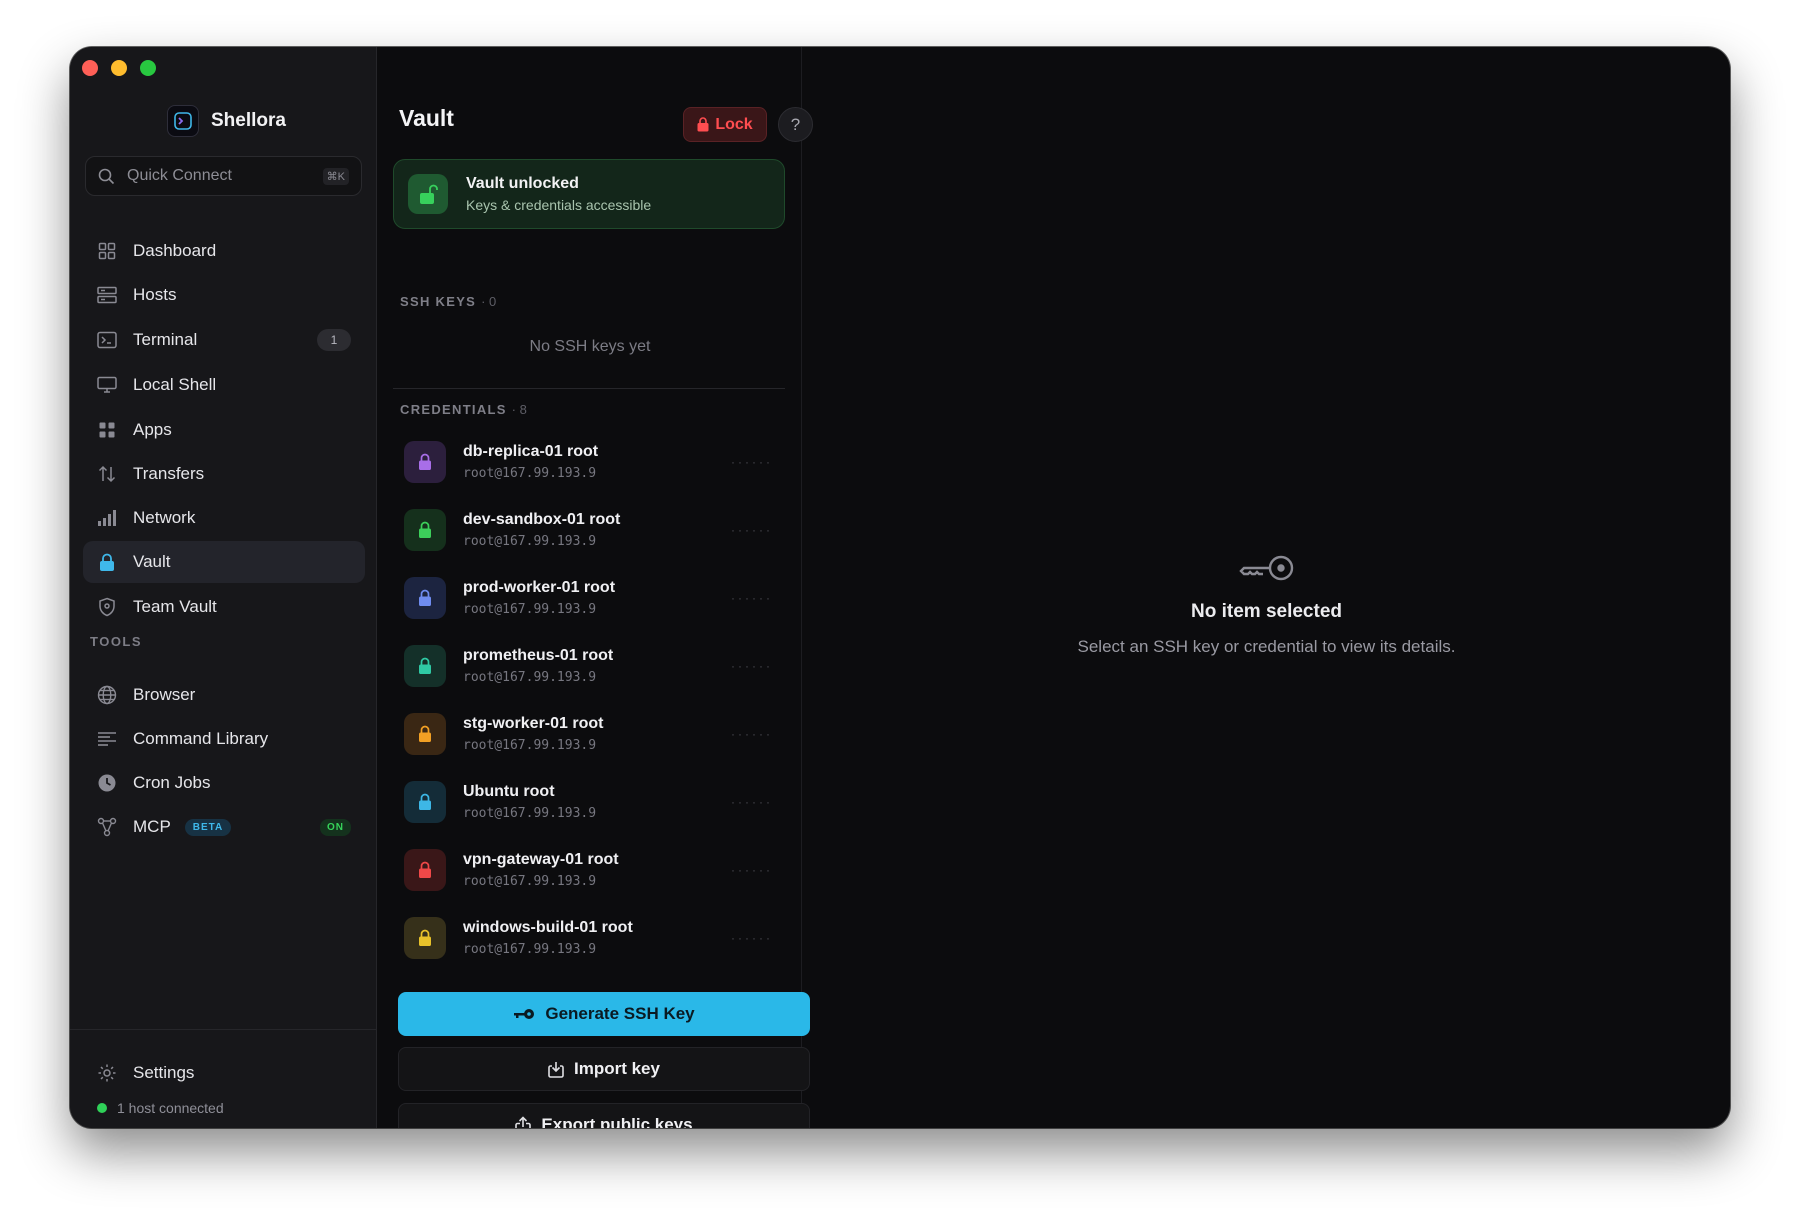 Image resolution: width=1800 pixels, height=1222 pixels. I want to click on ssh-keys-label: SSH KEYS, so click(438, 301).